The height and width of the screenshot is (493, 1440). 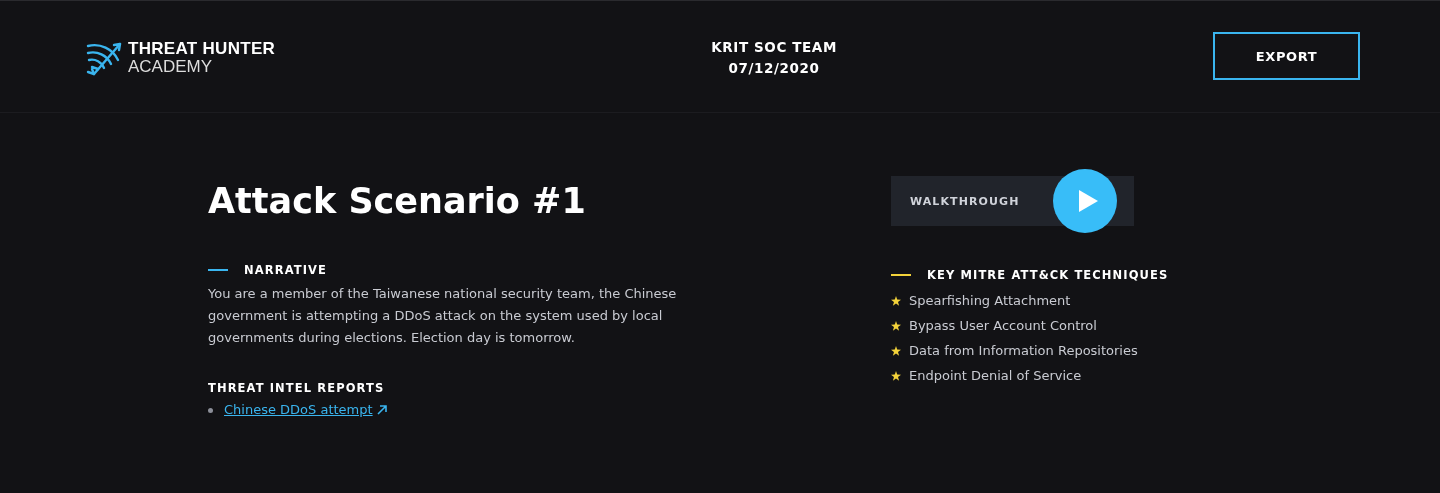 What do you see at coordinates (995, 375) in the screenshot?
I see `technique-item: Endpoint Denial of Service` at bounding box center [995, 375].